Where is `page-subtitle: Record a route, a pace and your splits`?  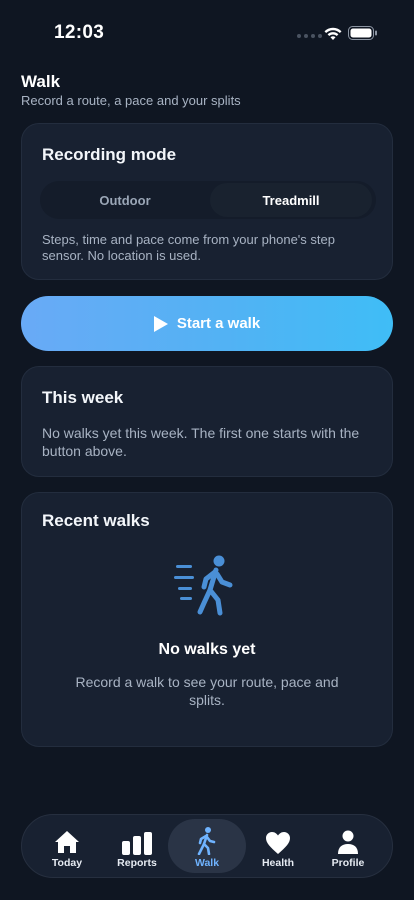 page-subtitle: Record a route, a pace and your splits is located at coordinates (131, 100).